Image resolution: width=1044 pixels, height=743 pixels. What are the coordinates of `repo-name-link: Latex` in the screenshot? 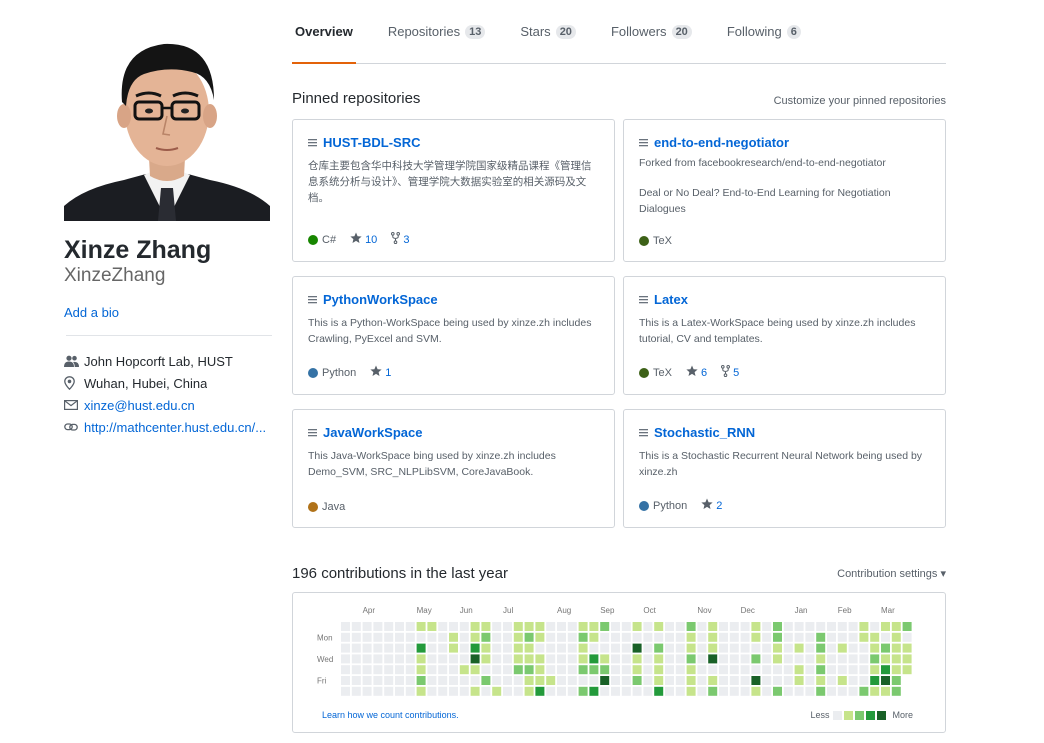 It's located at (671, 299).